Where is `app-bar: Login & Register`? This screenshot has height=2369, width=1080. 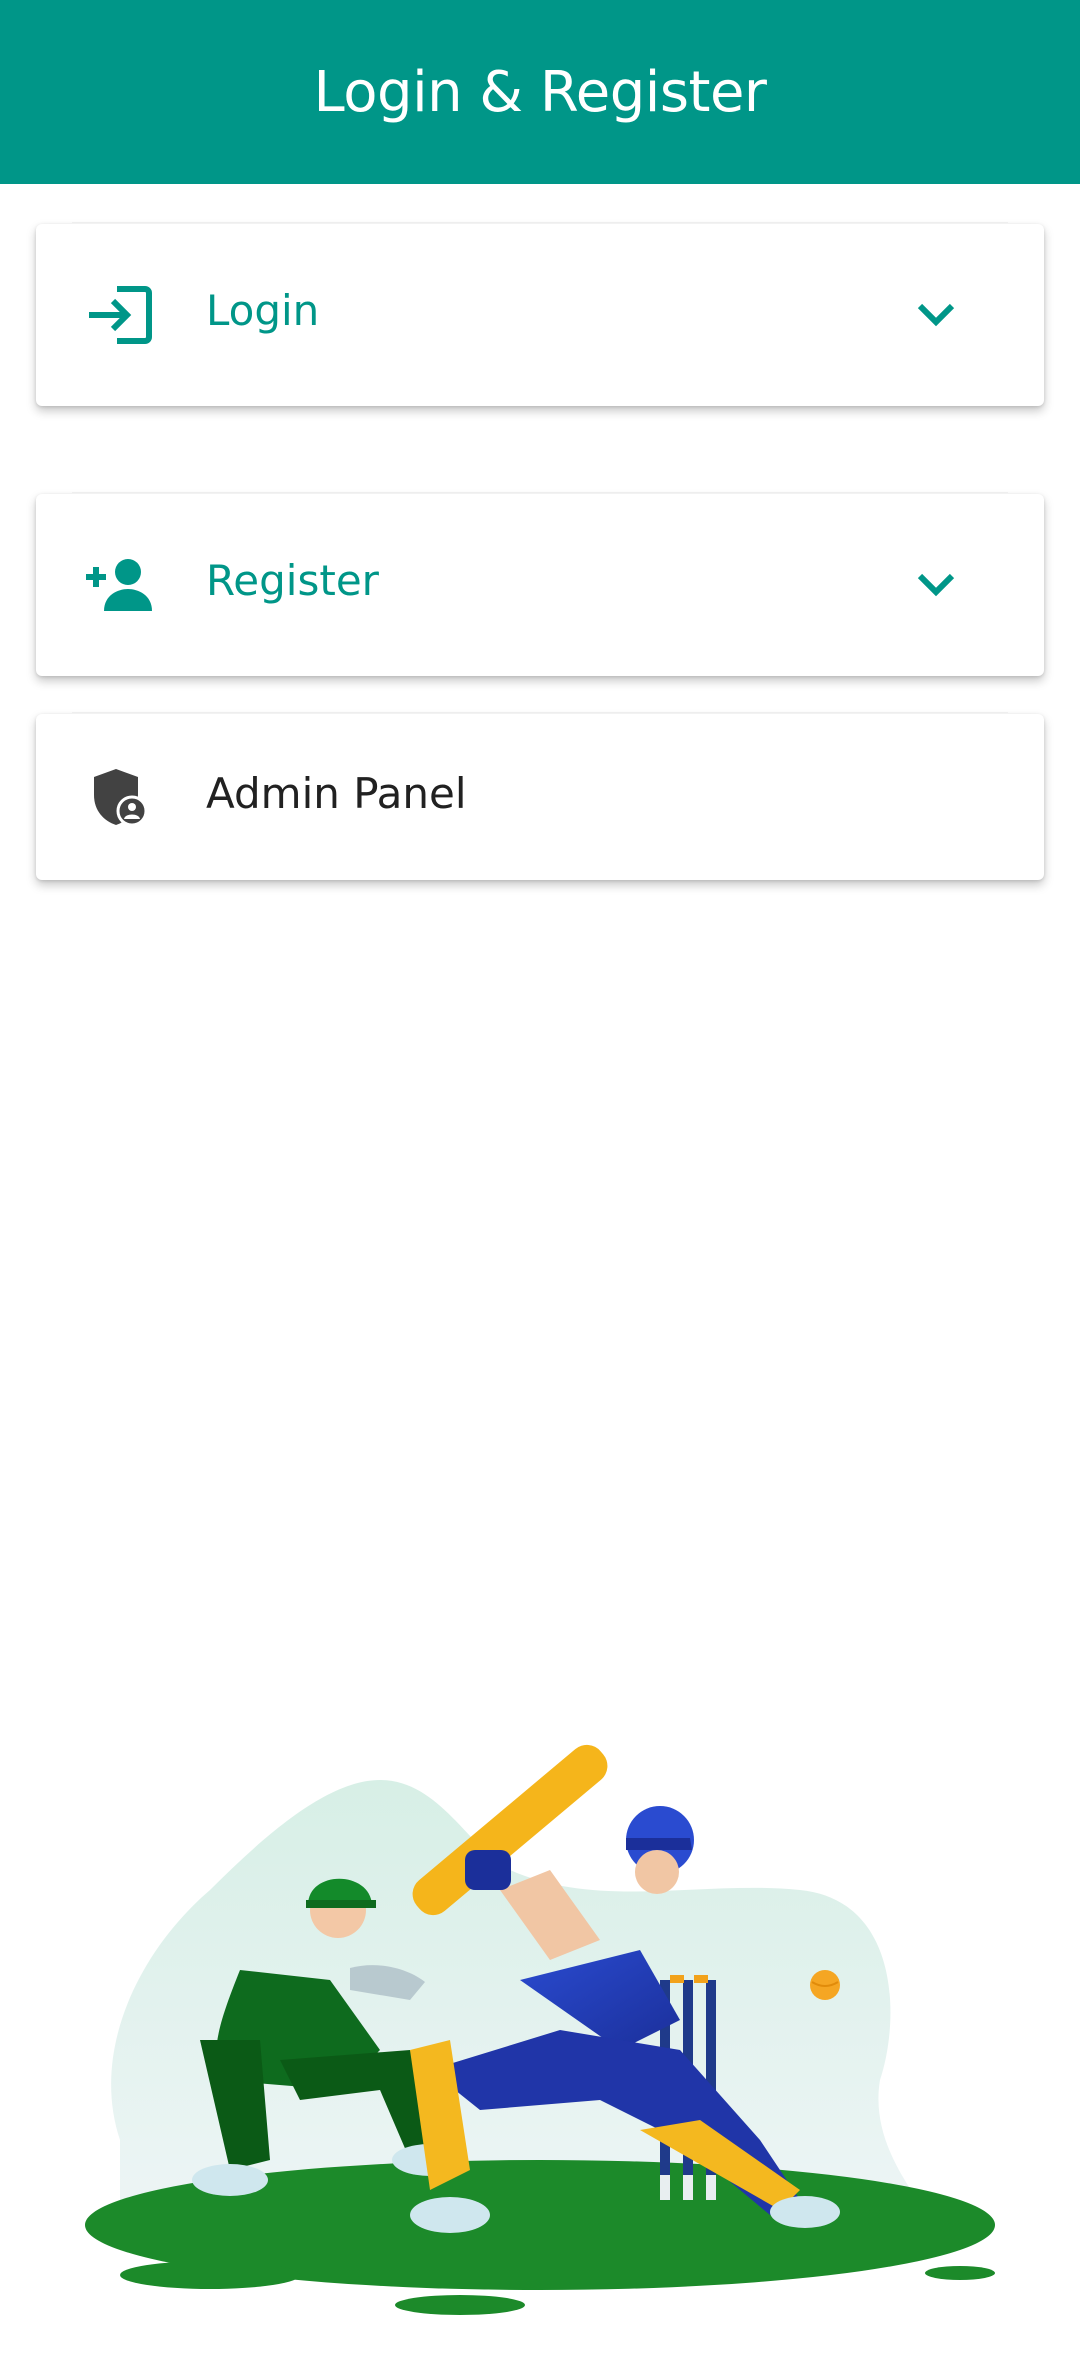
app-bar: Login & Register is located at coordinates (540, 92).